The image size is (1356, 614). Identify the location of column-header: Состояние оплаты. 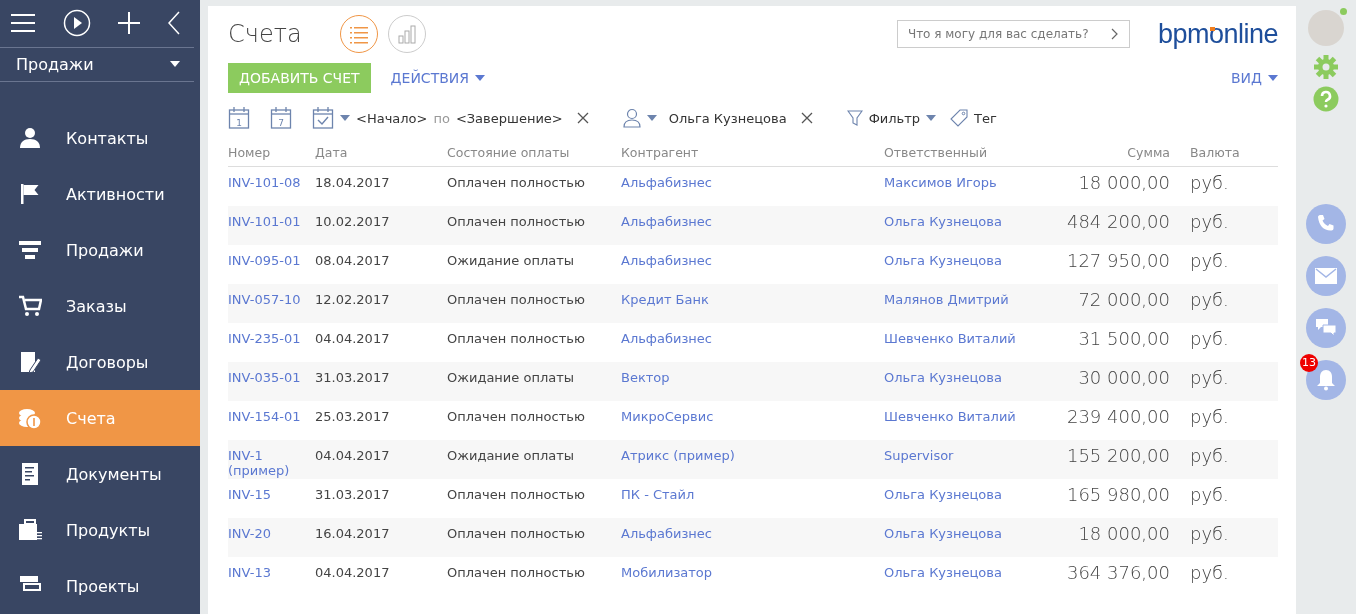
(508, 152).